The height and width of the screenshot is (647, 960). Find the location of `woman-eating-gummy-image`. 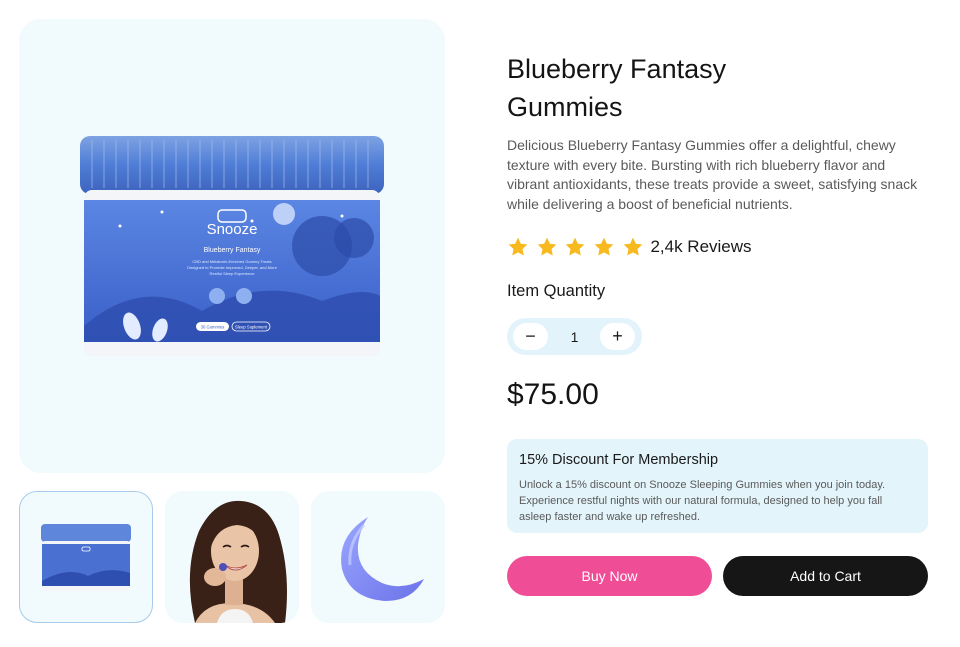

woman-eating-gummy-image is located at coordinates (238, 561).